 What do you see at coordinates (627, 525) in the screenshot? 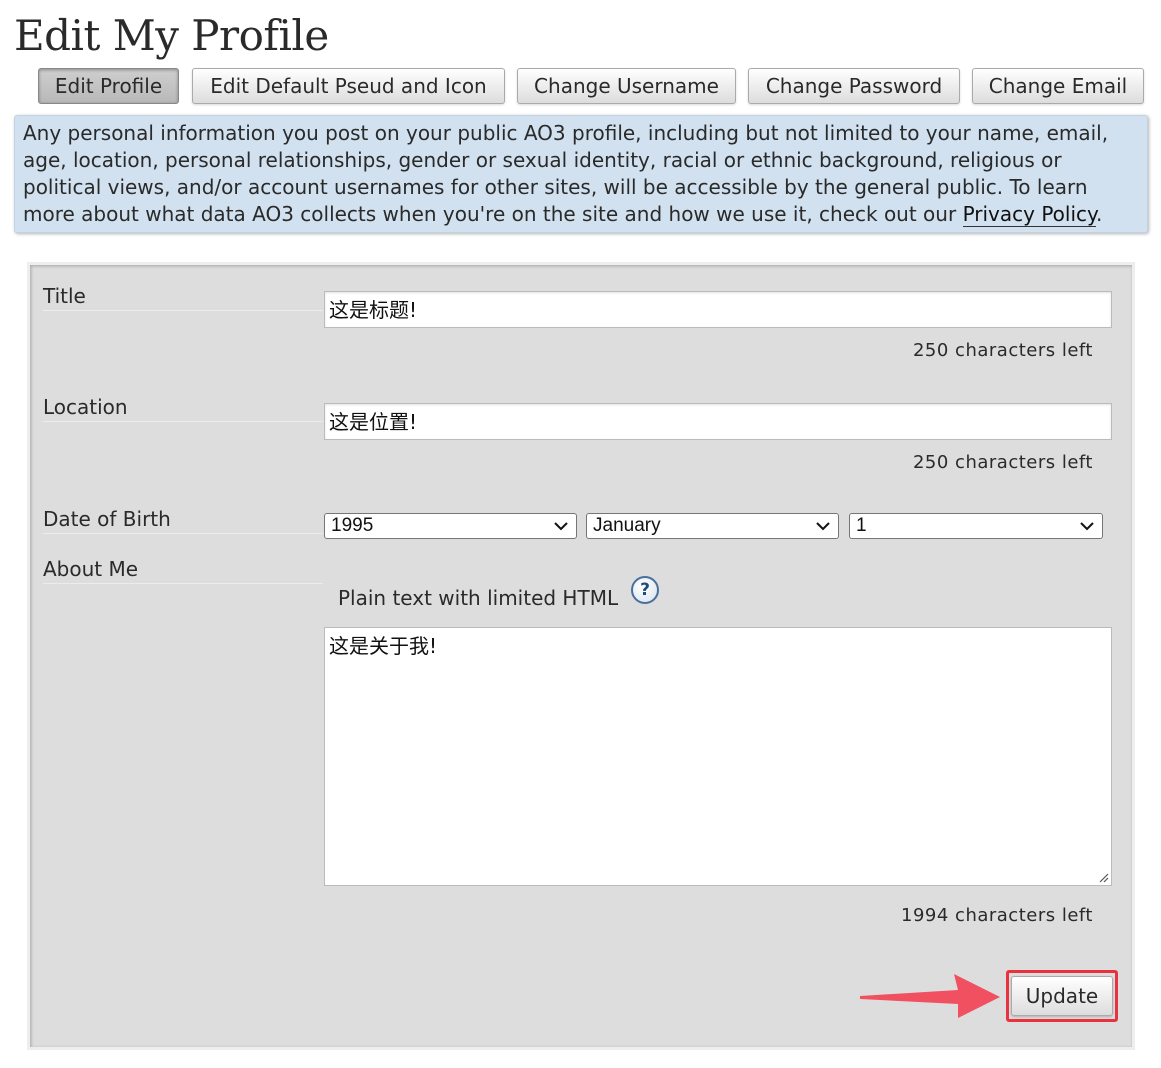
I see `birth-month-value: January` at bounding box center [627, 525].